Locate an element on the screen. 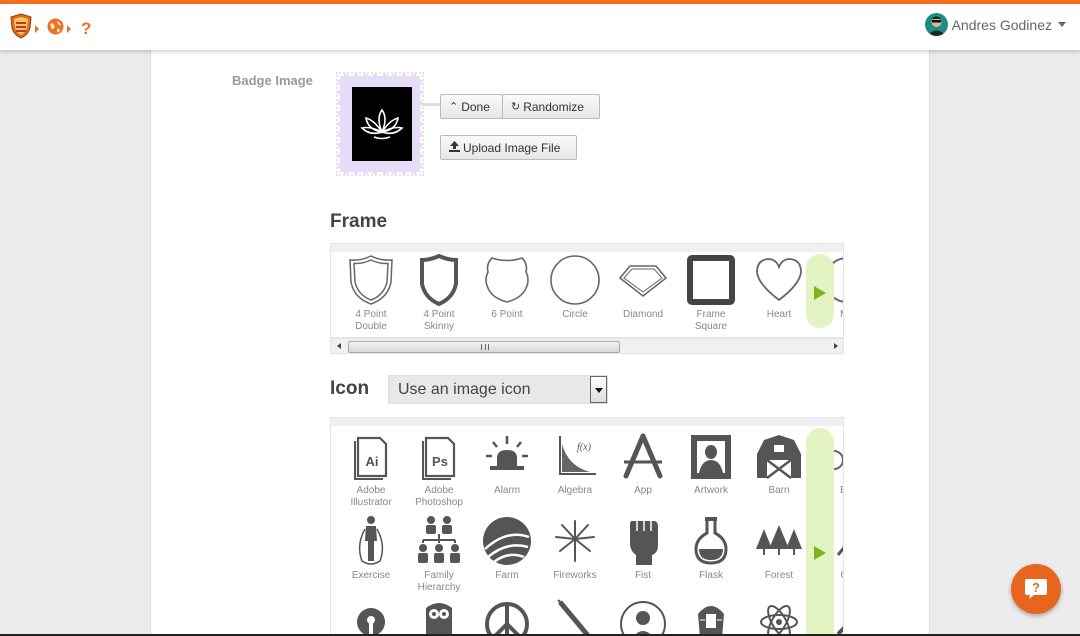  badge-preview is located at coordinates (380, 124).